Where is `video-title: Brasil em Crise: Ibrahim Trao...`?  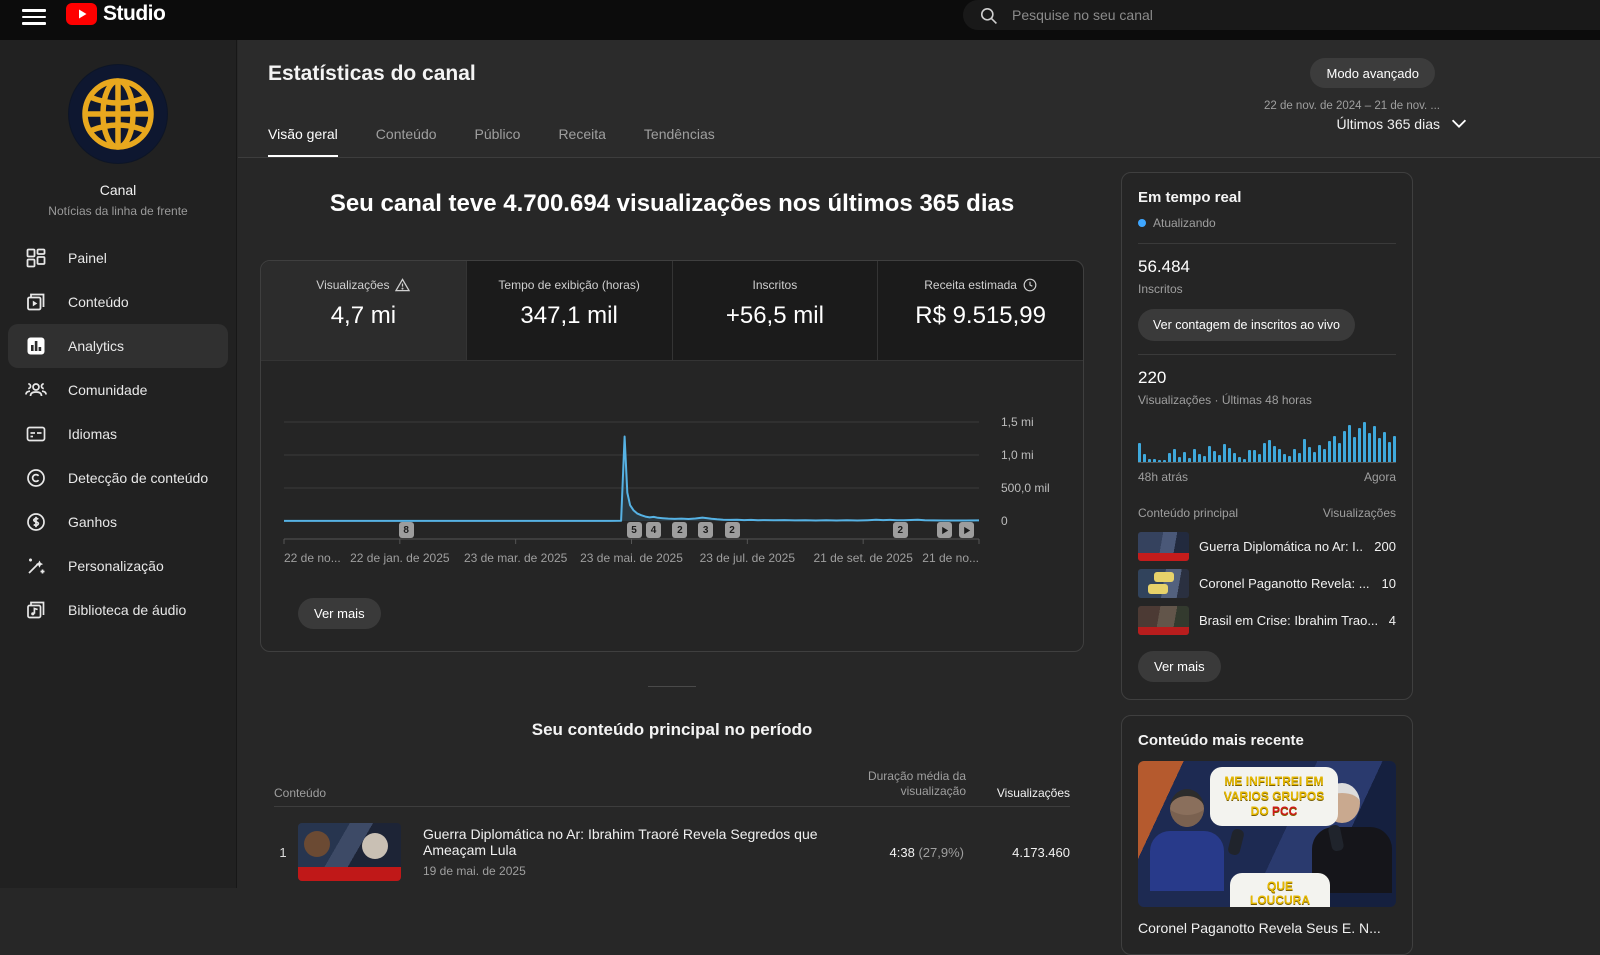
video-title: Brasil em Crise: Ibrahim Trao... is located at coordinates (1289, 620).